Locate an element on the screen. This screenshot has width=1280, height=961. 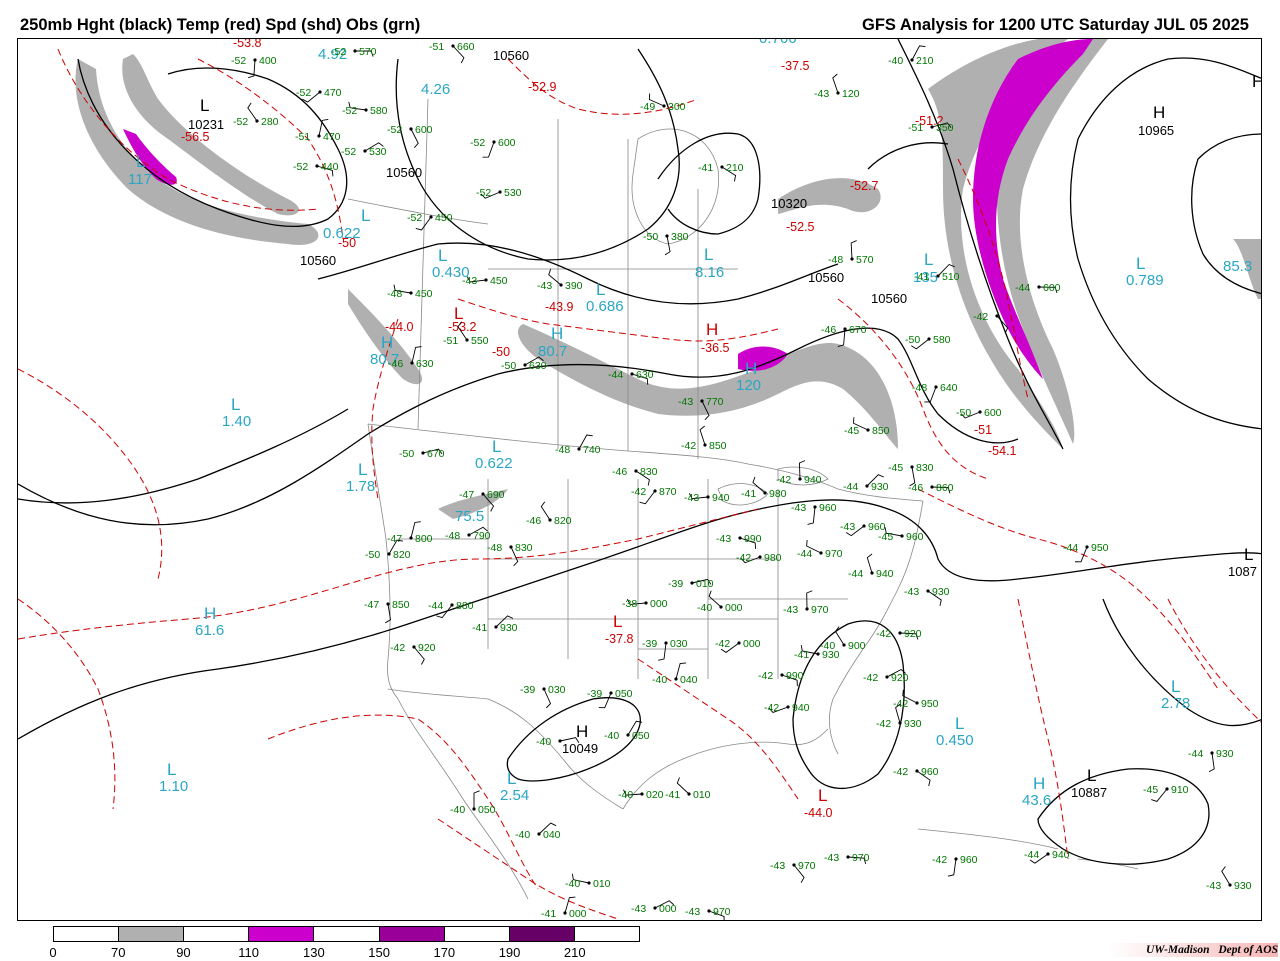
station-ob: -42 990 is located at coordinates (781, 678).